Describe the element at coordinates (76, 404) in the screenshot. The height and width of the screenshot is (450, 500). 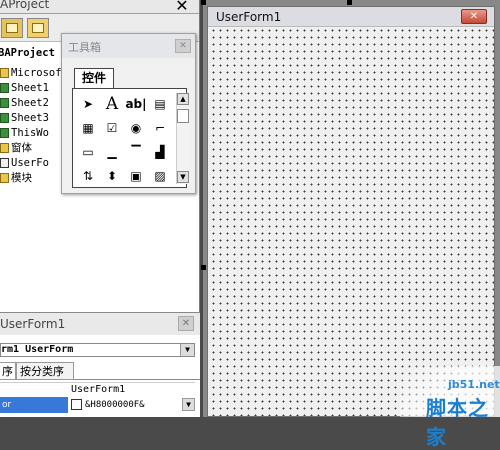
I see `color-swatch` at that location.